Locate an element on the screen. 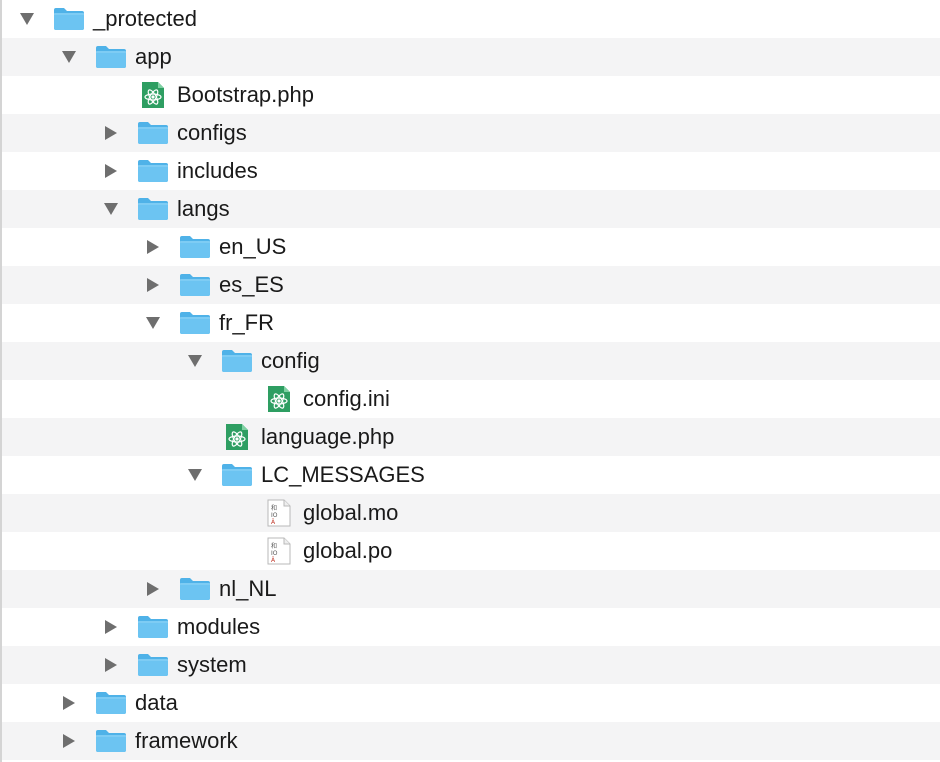 The height and width of the screenshot is (762, 940). tree-row-app: app is located at coordinates (471, 57).